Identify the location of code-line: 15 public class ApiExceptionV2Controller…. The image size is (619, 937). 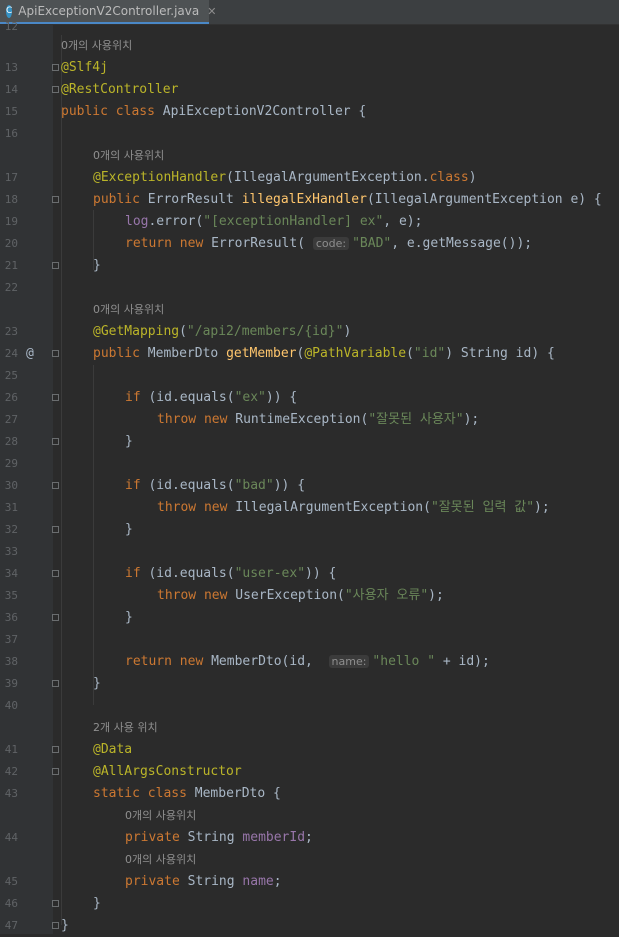
(309, 112).